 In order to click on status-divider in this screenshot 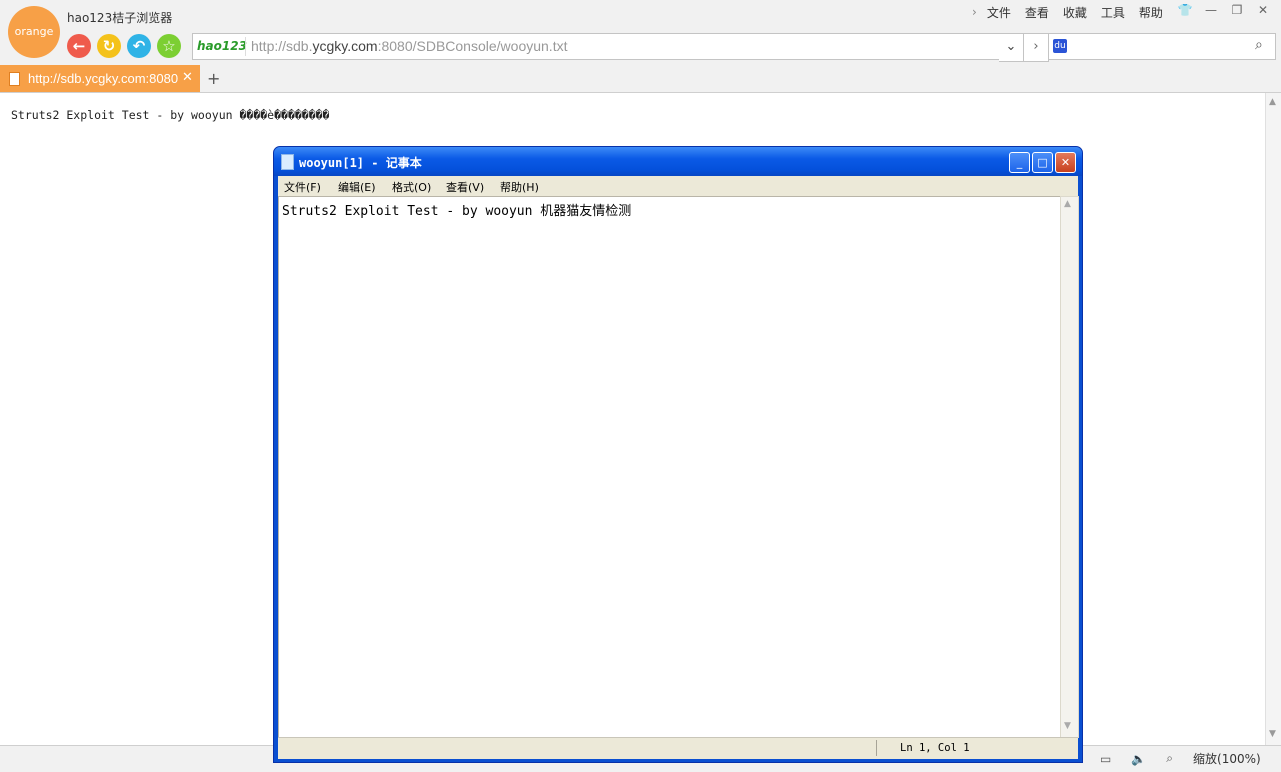, I will do `click(876, 748)`.